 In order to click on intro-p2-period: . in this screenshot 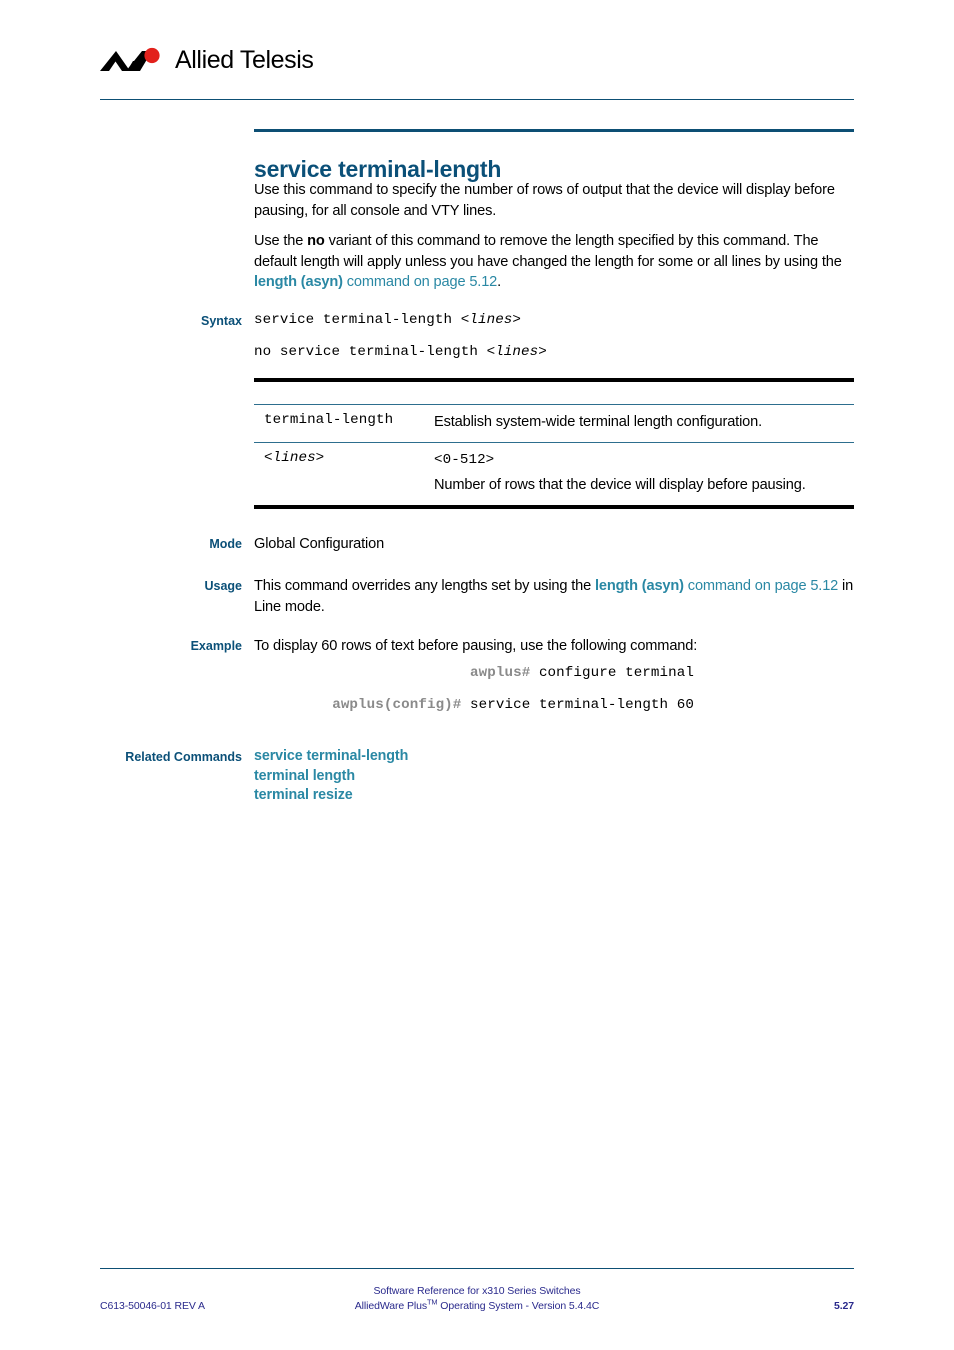, I will do `click(499, 282)`.